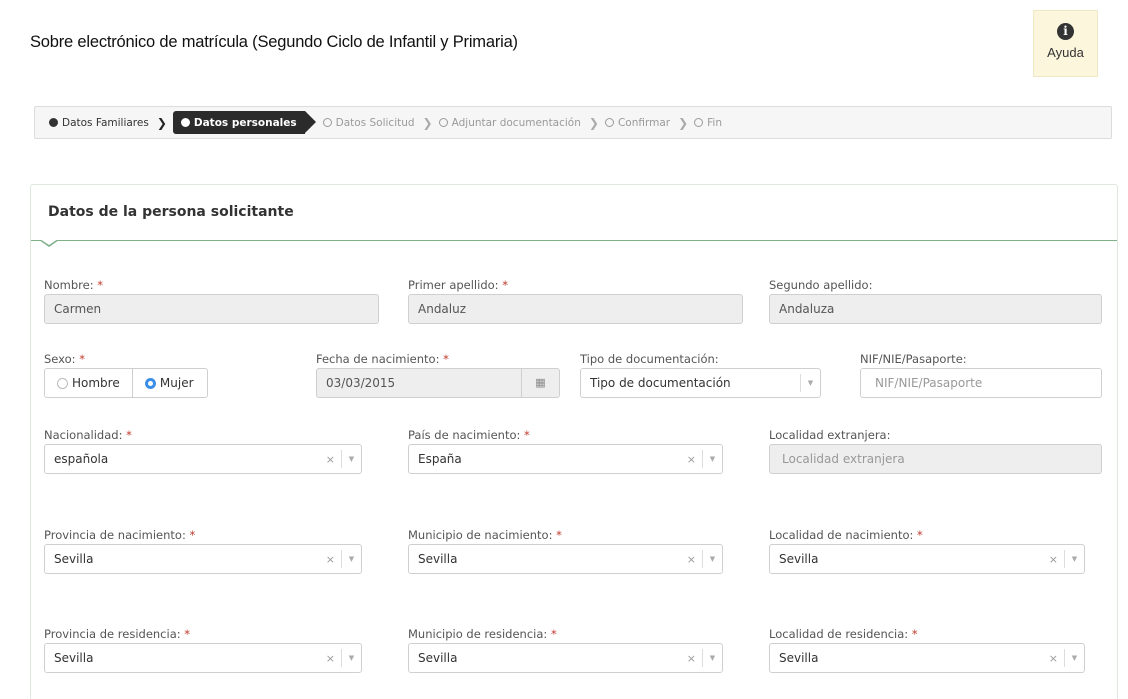 This screenshot has width=1128, height=699. What do you see at coordinates (88, 383) in the screenshot?
I see `radio-hombre: Hombre` at bounding box center [88, 383].